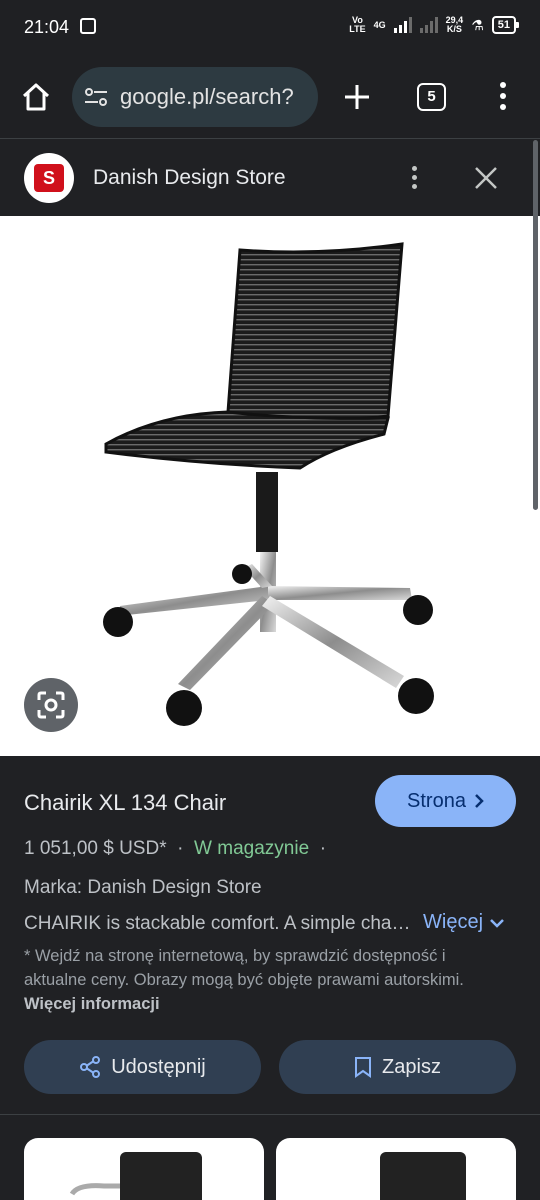  What do you see at coordinates (207, 96) in the screenshot?
I see `url-text: google.pl/search?` at bounding box center [207, 96].